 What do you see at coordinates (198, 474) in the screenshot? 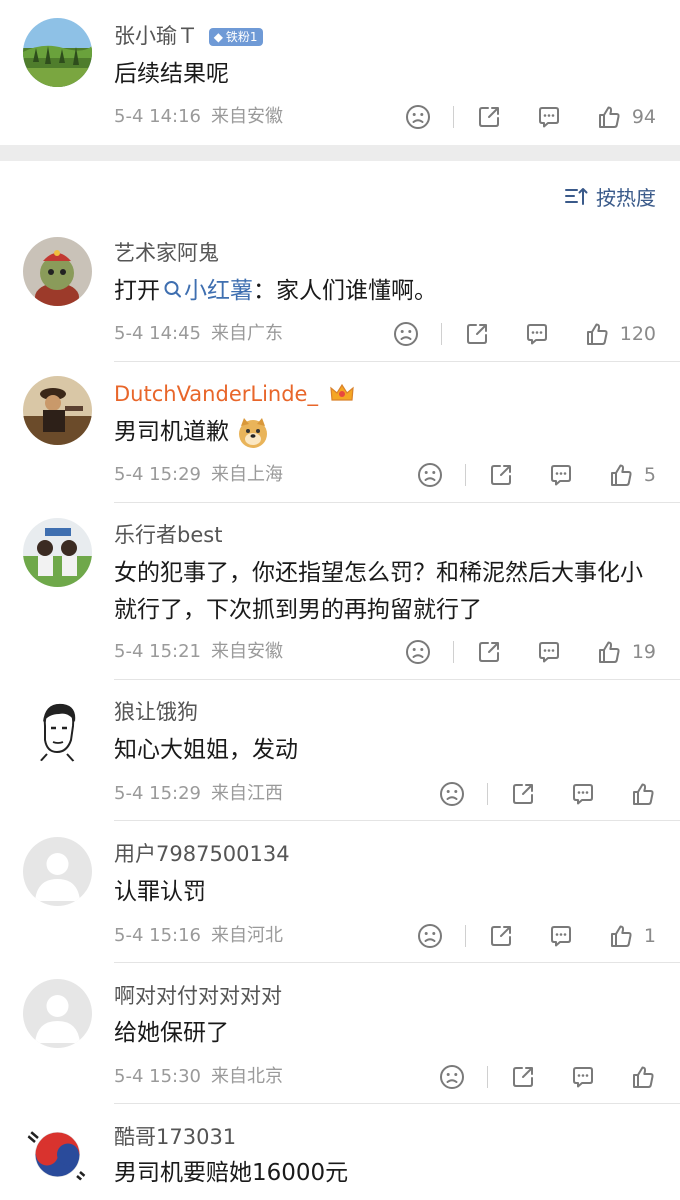
I see `comment-meta: 5-4 15:29 来自上海` at bounding box center [198, 474].